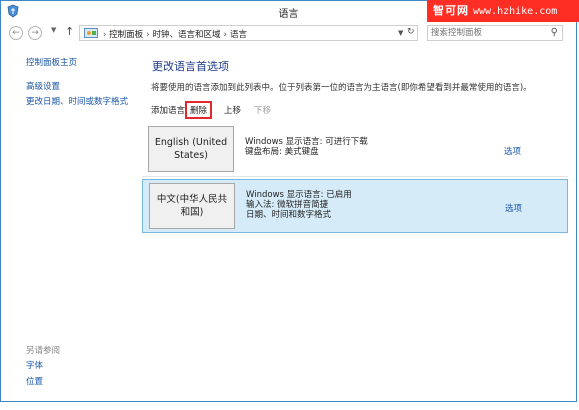 The height and width of the screenshot is (410, 579). Describe the element at coordinates (51, 62) in the screenshot. I see `sidebar-link-home: 控制面板主页` at that location.